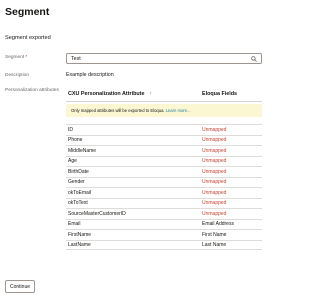 The width and height of the screenshot is (320, 300). Describe the element at coordinates (254, 59) in the screenshot. I see `search-icon` at that location.